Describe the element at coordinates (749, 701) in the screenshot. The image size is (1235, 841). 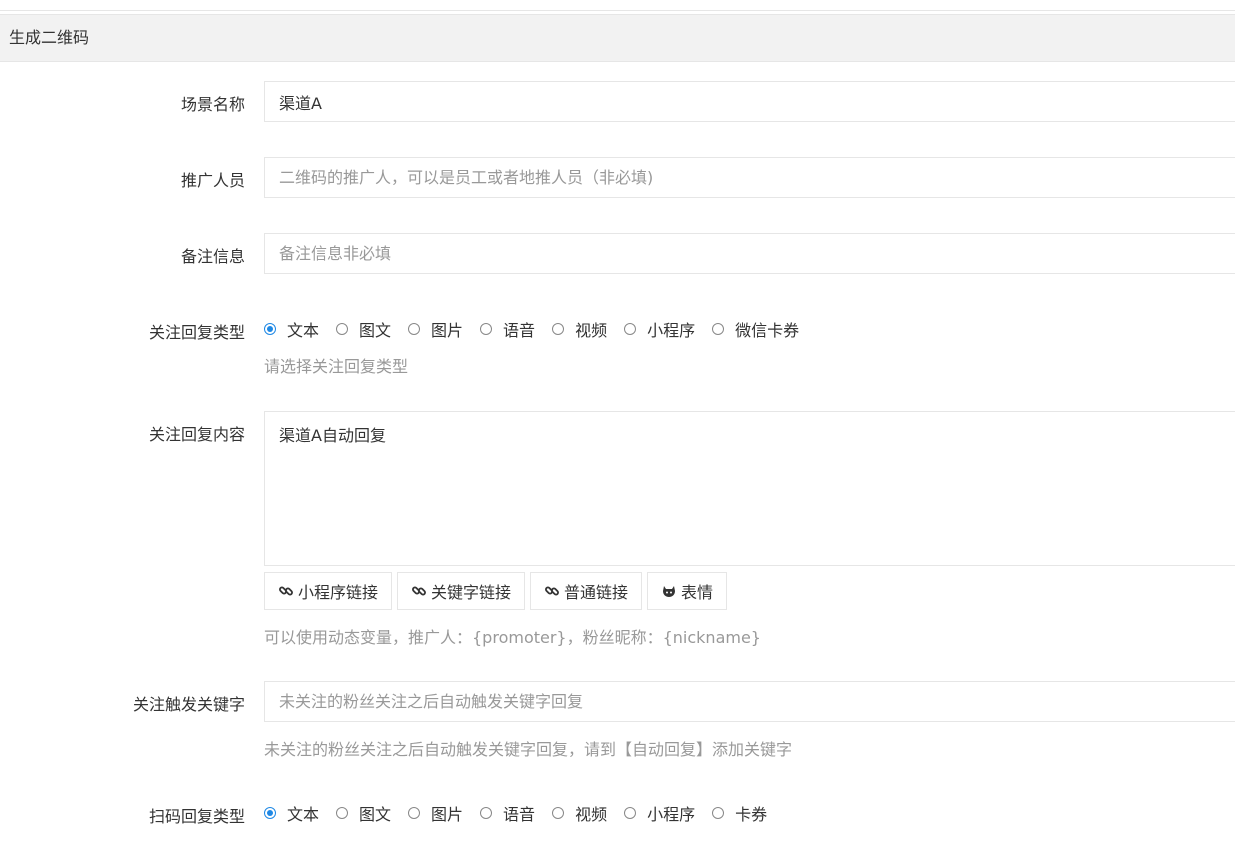
I see `follow-keyword-input` at that location.